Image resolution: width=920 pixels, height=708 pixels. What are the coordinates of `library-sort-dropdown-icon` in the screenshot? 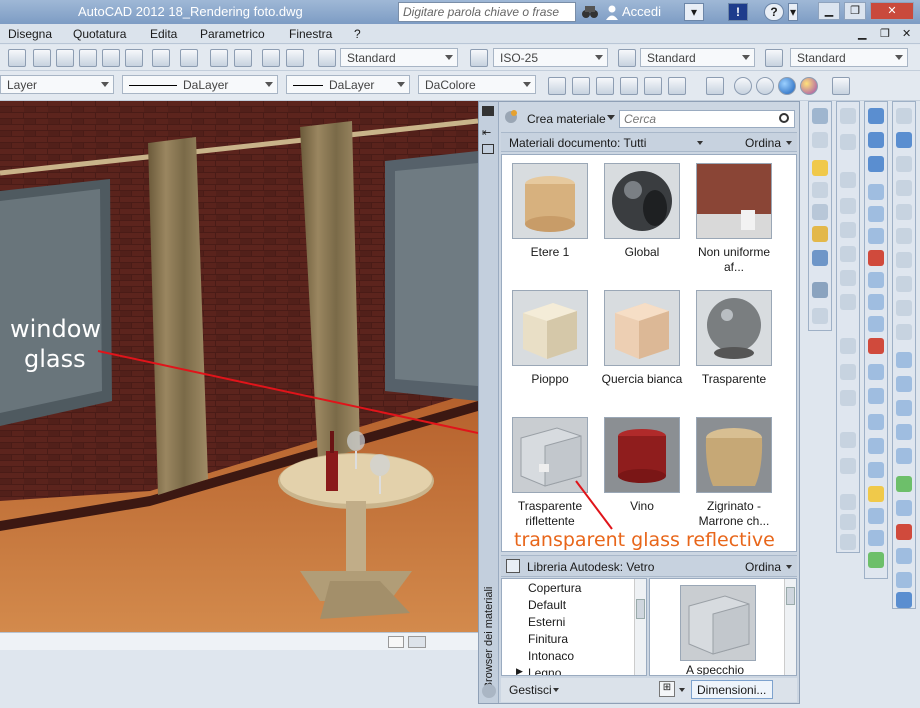 It's located at (789, 567).